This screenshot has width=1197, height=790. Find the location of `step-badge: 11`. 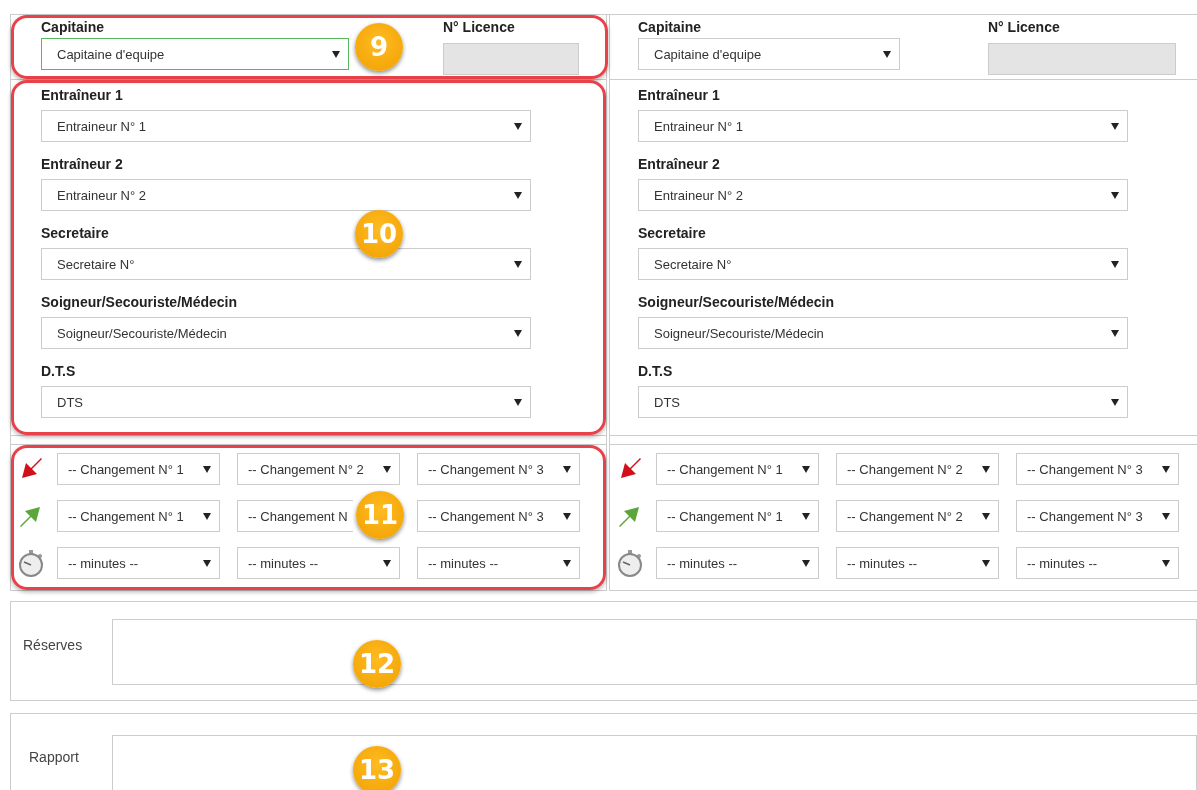

step-badge: 11 is located at coordinates (380, 515).